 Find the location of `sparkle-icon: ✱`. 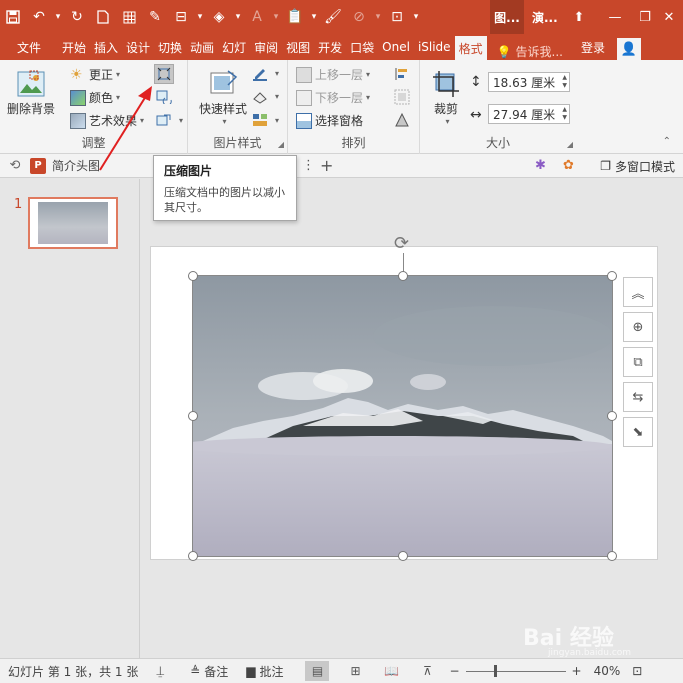

sparkle-icon: ✱ is located at coordinates (540, 165).